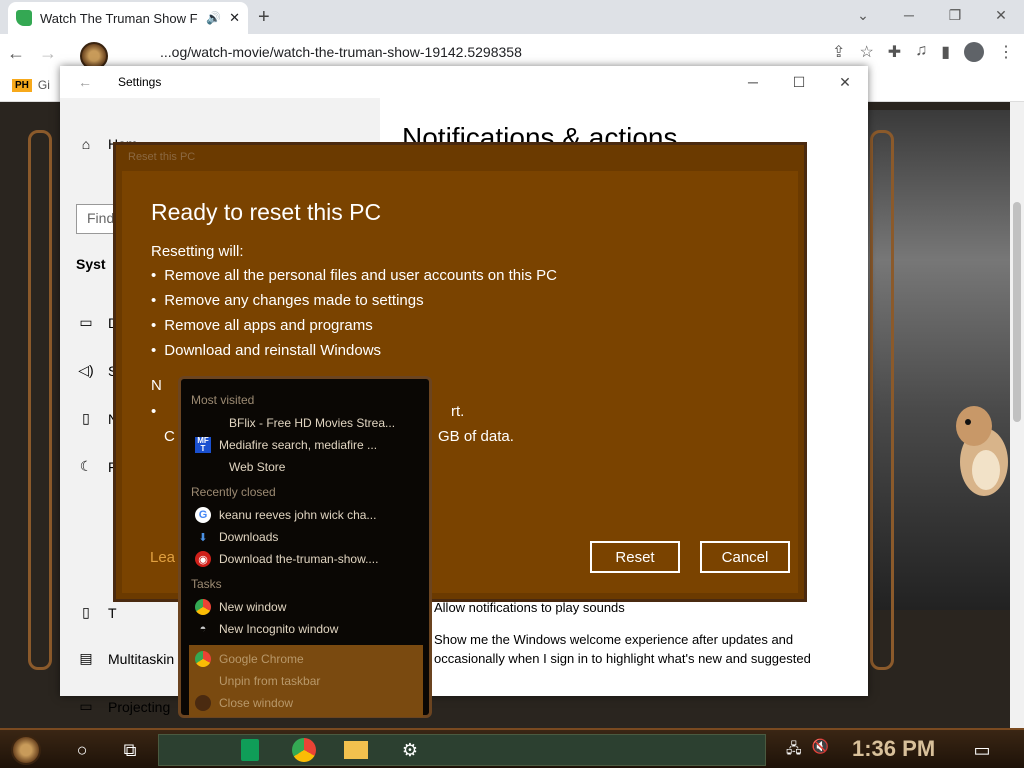 The image size is (1024, 768). What do you see at coordinates (203, 537) in the screenshot?
I see `download-icon: ⬇` at bounding box center [203, 537].